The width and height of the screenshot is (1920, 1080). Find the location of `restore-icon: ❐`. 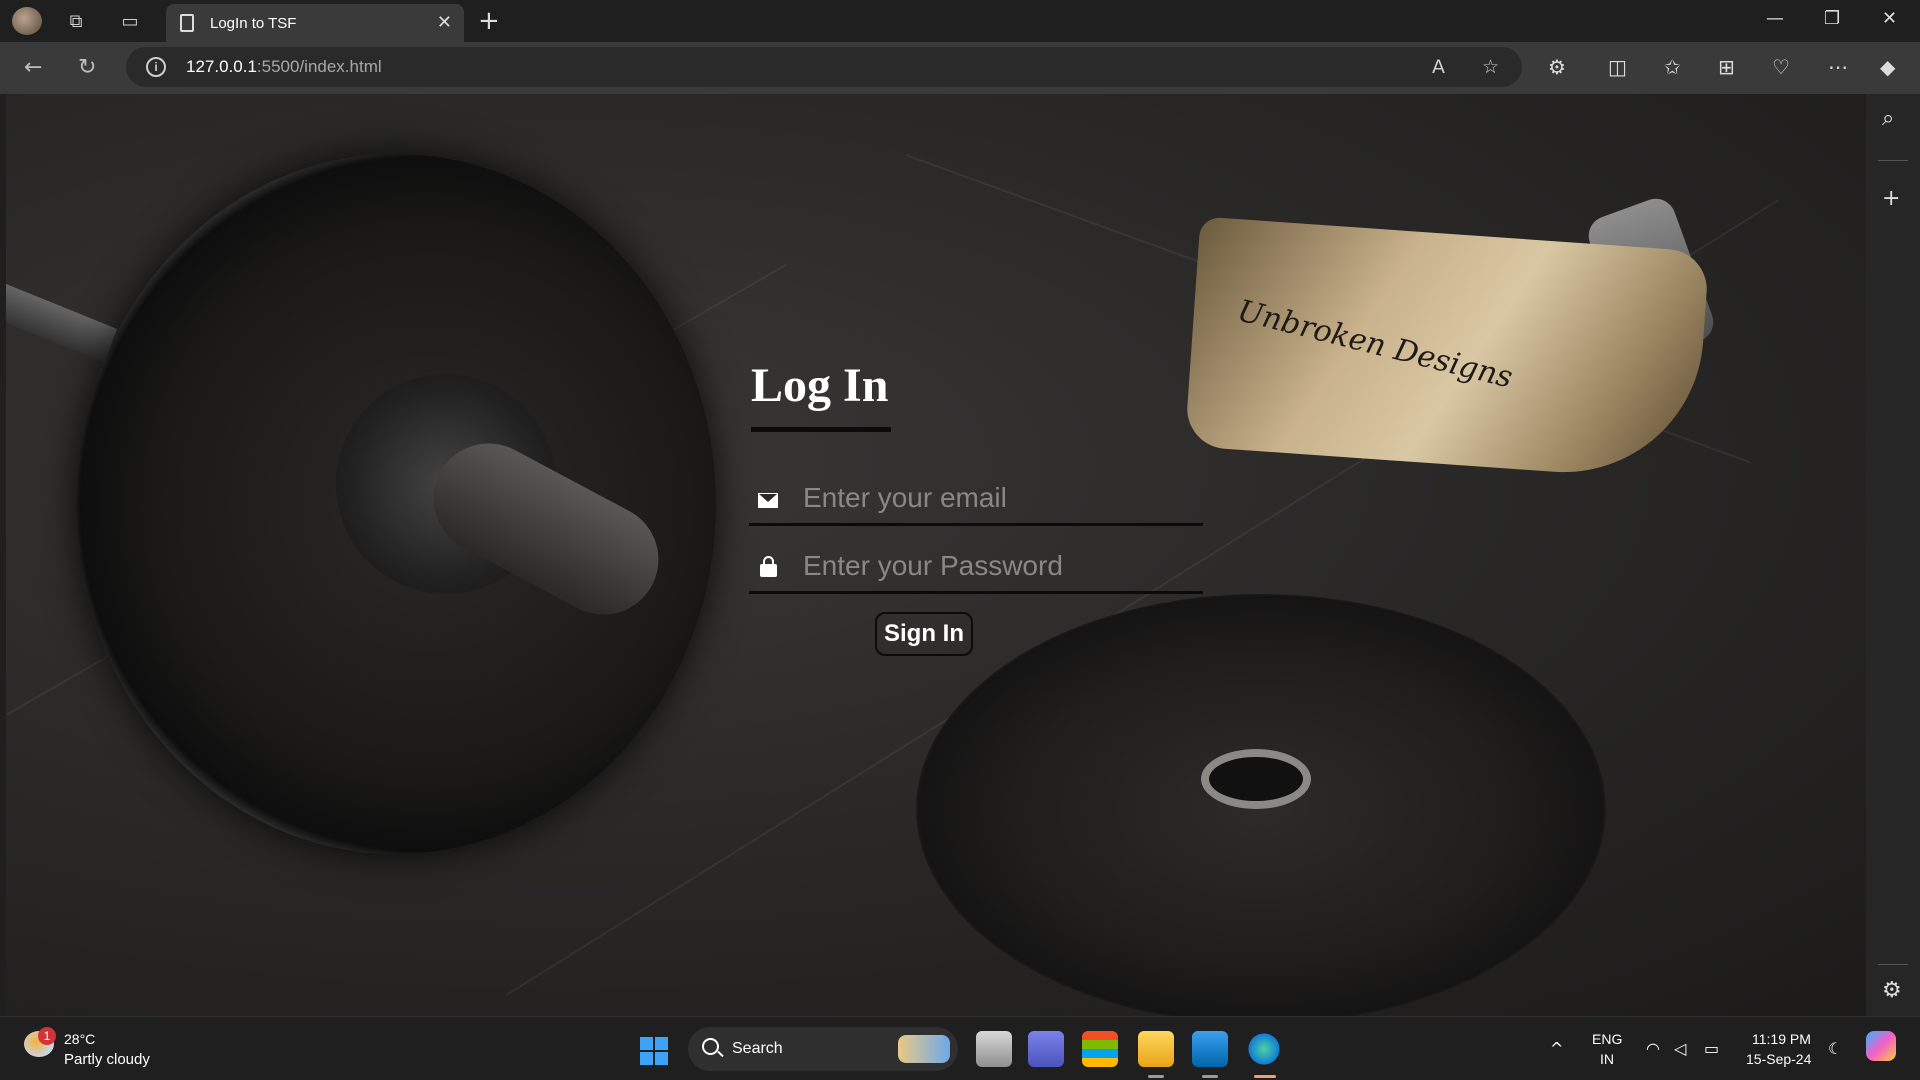

restore-icon: ❐ is located at coordinates (1832, 18).